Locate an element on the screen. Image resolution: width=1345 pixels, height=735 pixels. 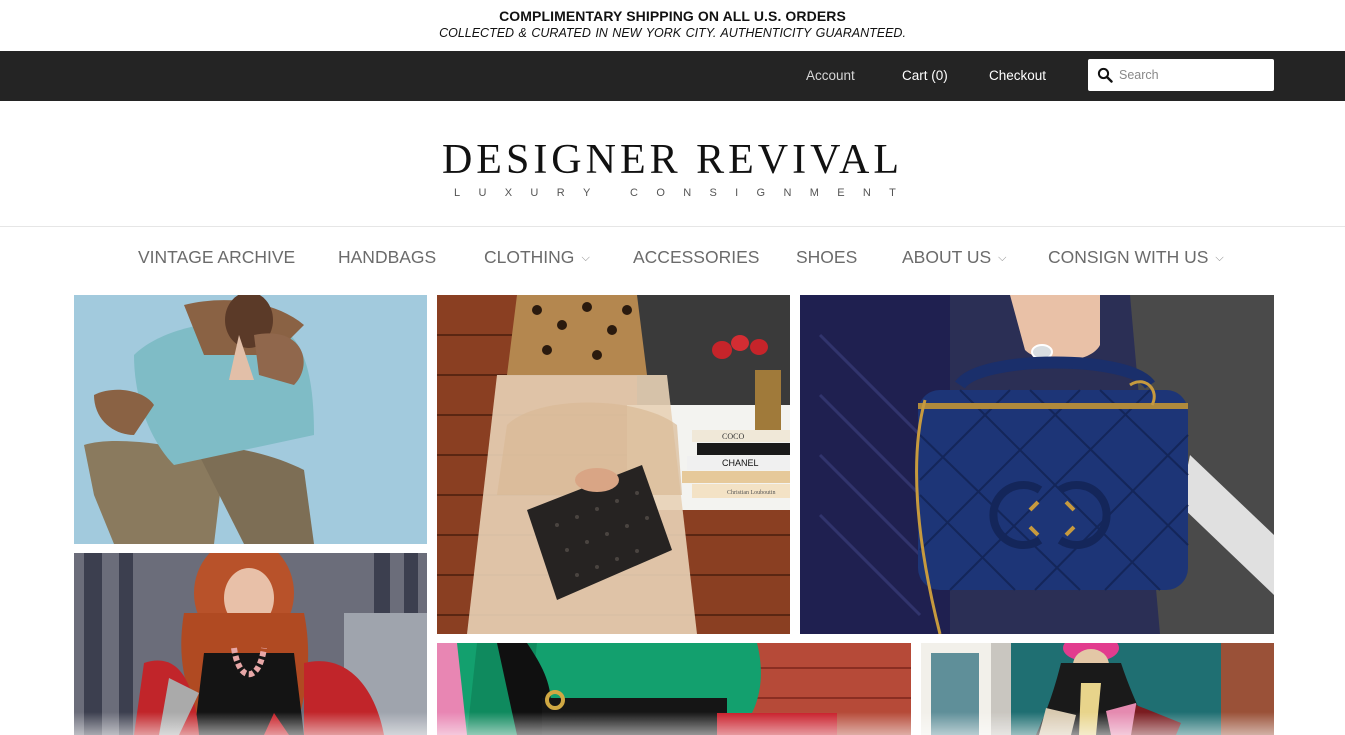
pink-hat-photo is located at coordinates (1097, 689).